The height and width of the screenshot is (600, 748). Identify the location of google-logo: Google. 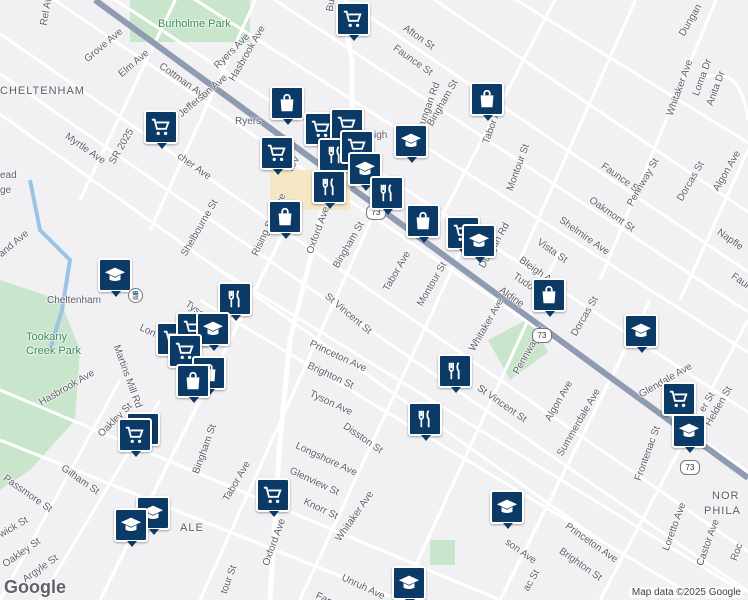
(35, 587).